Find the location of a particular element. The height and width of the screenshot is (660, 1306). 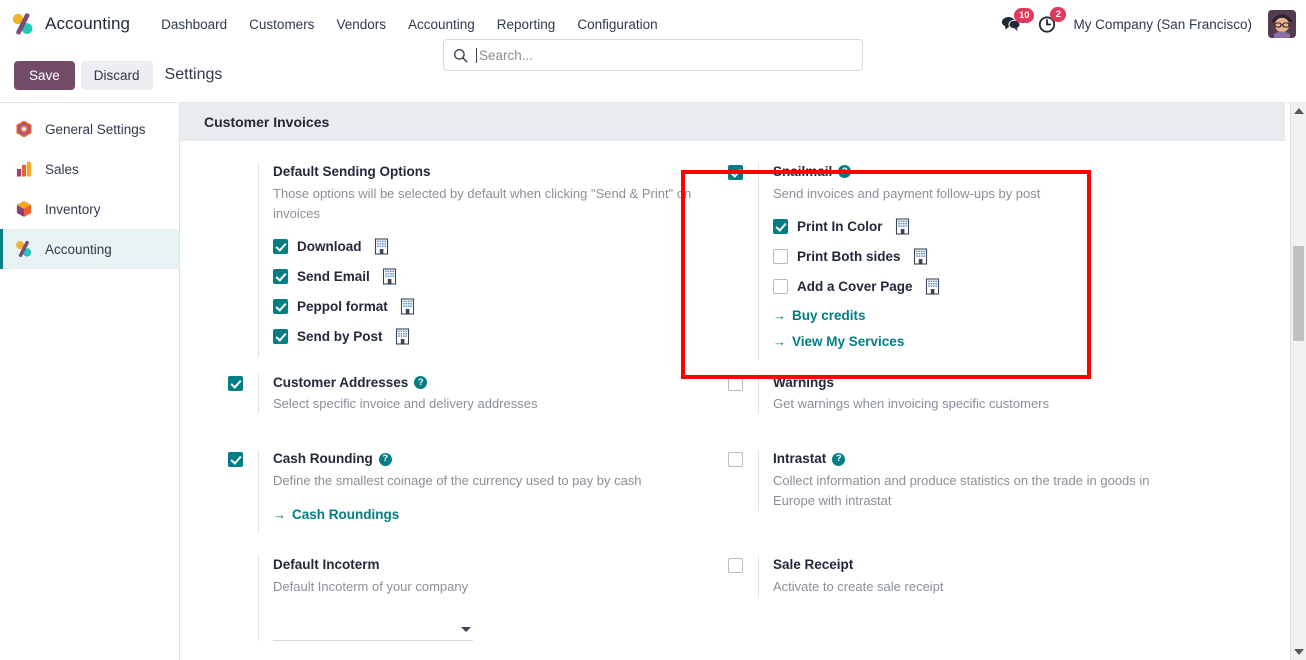

peppol-format-label: Peppol format is located at coordinates (342, 306).